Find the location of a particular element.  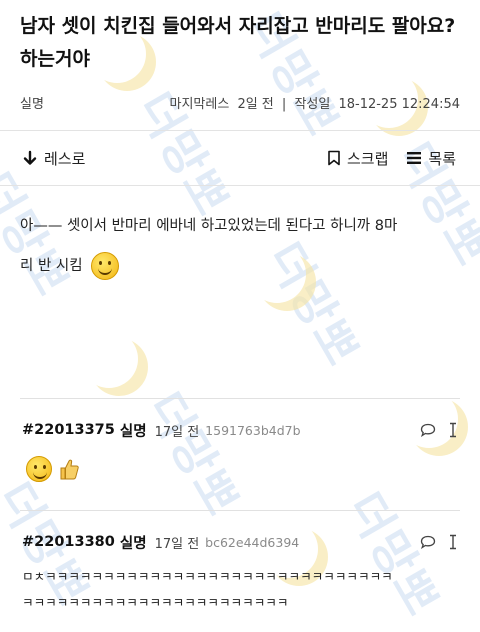

created-label: 작성일 is located at coordinates (312, 104).